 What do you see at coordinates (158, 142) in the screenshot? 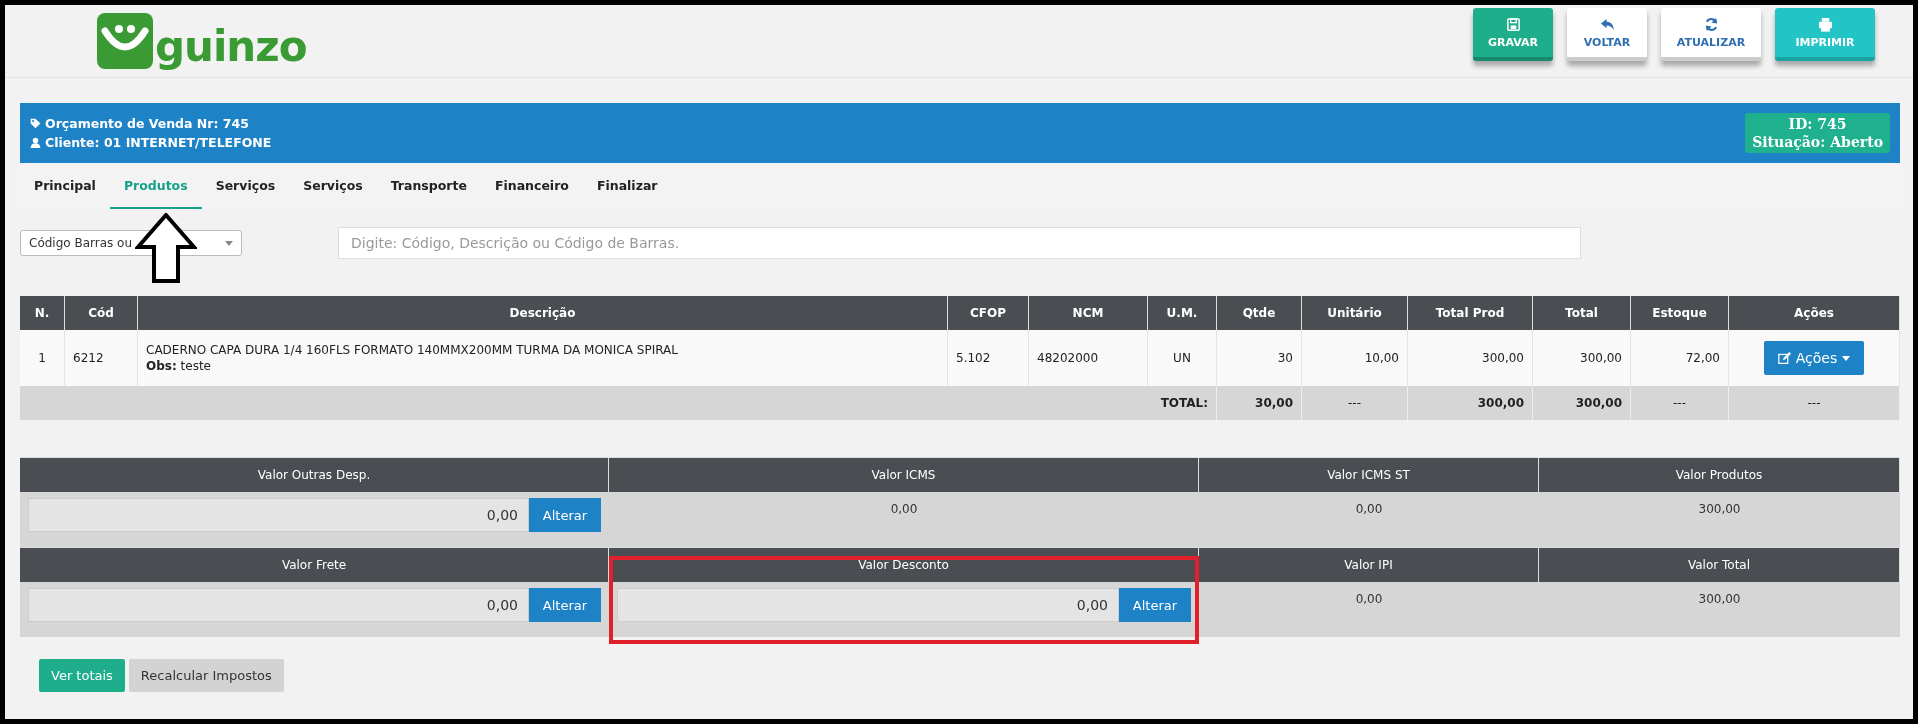
I see `client-name: Cliente: 01 INTERNET/TELEFONE` at bounding box center [158, 142].